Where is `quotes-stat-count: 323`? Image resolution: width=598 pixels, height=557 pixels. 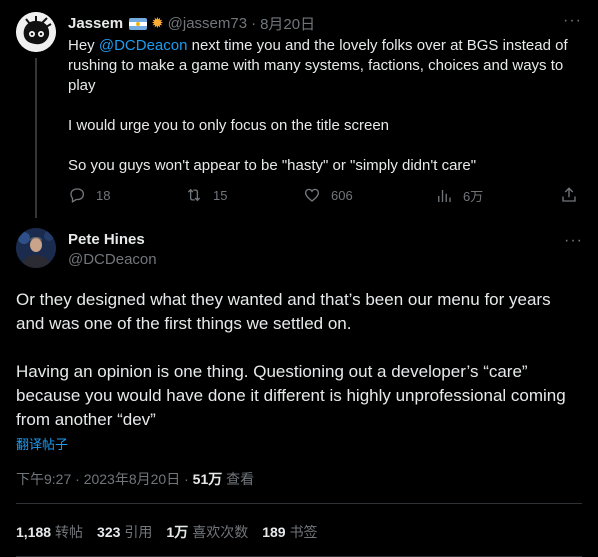
quotes-stat-count: 323 is located at coordinates (109, 532).